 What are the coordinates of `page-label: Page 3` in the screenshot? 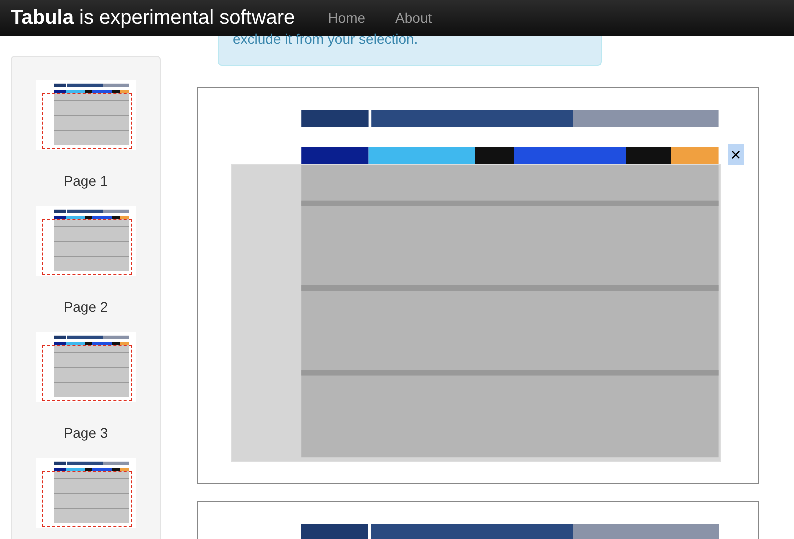 It's located at (86, 433).